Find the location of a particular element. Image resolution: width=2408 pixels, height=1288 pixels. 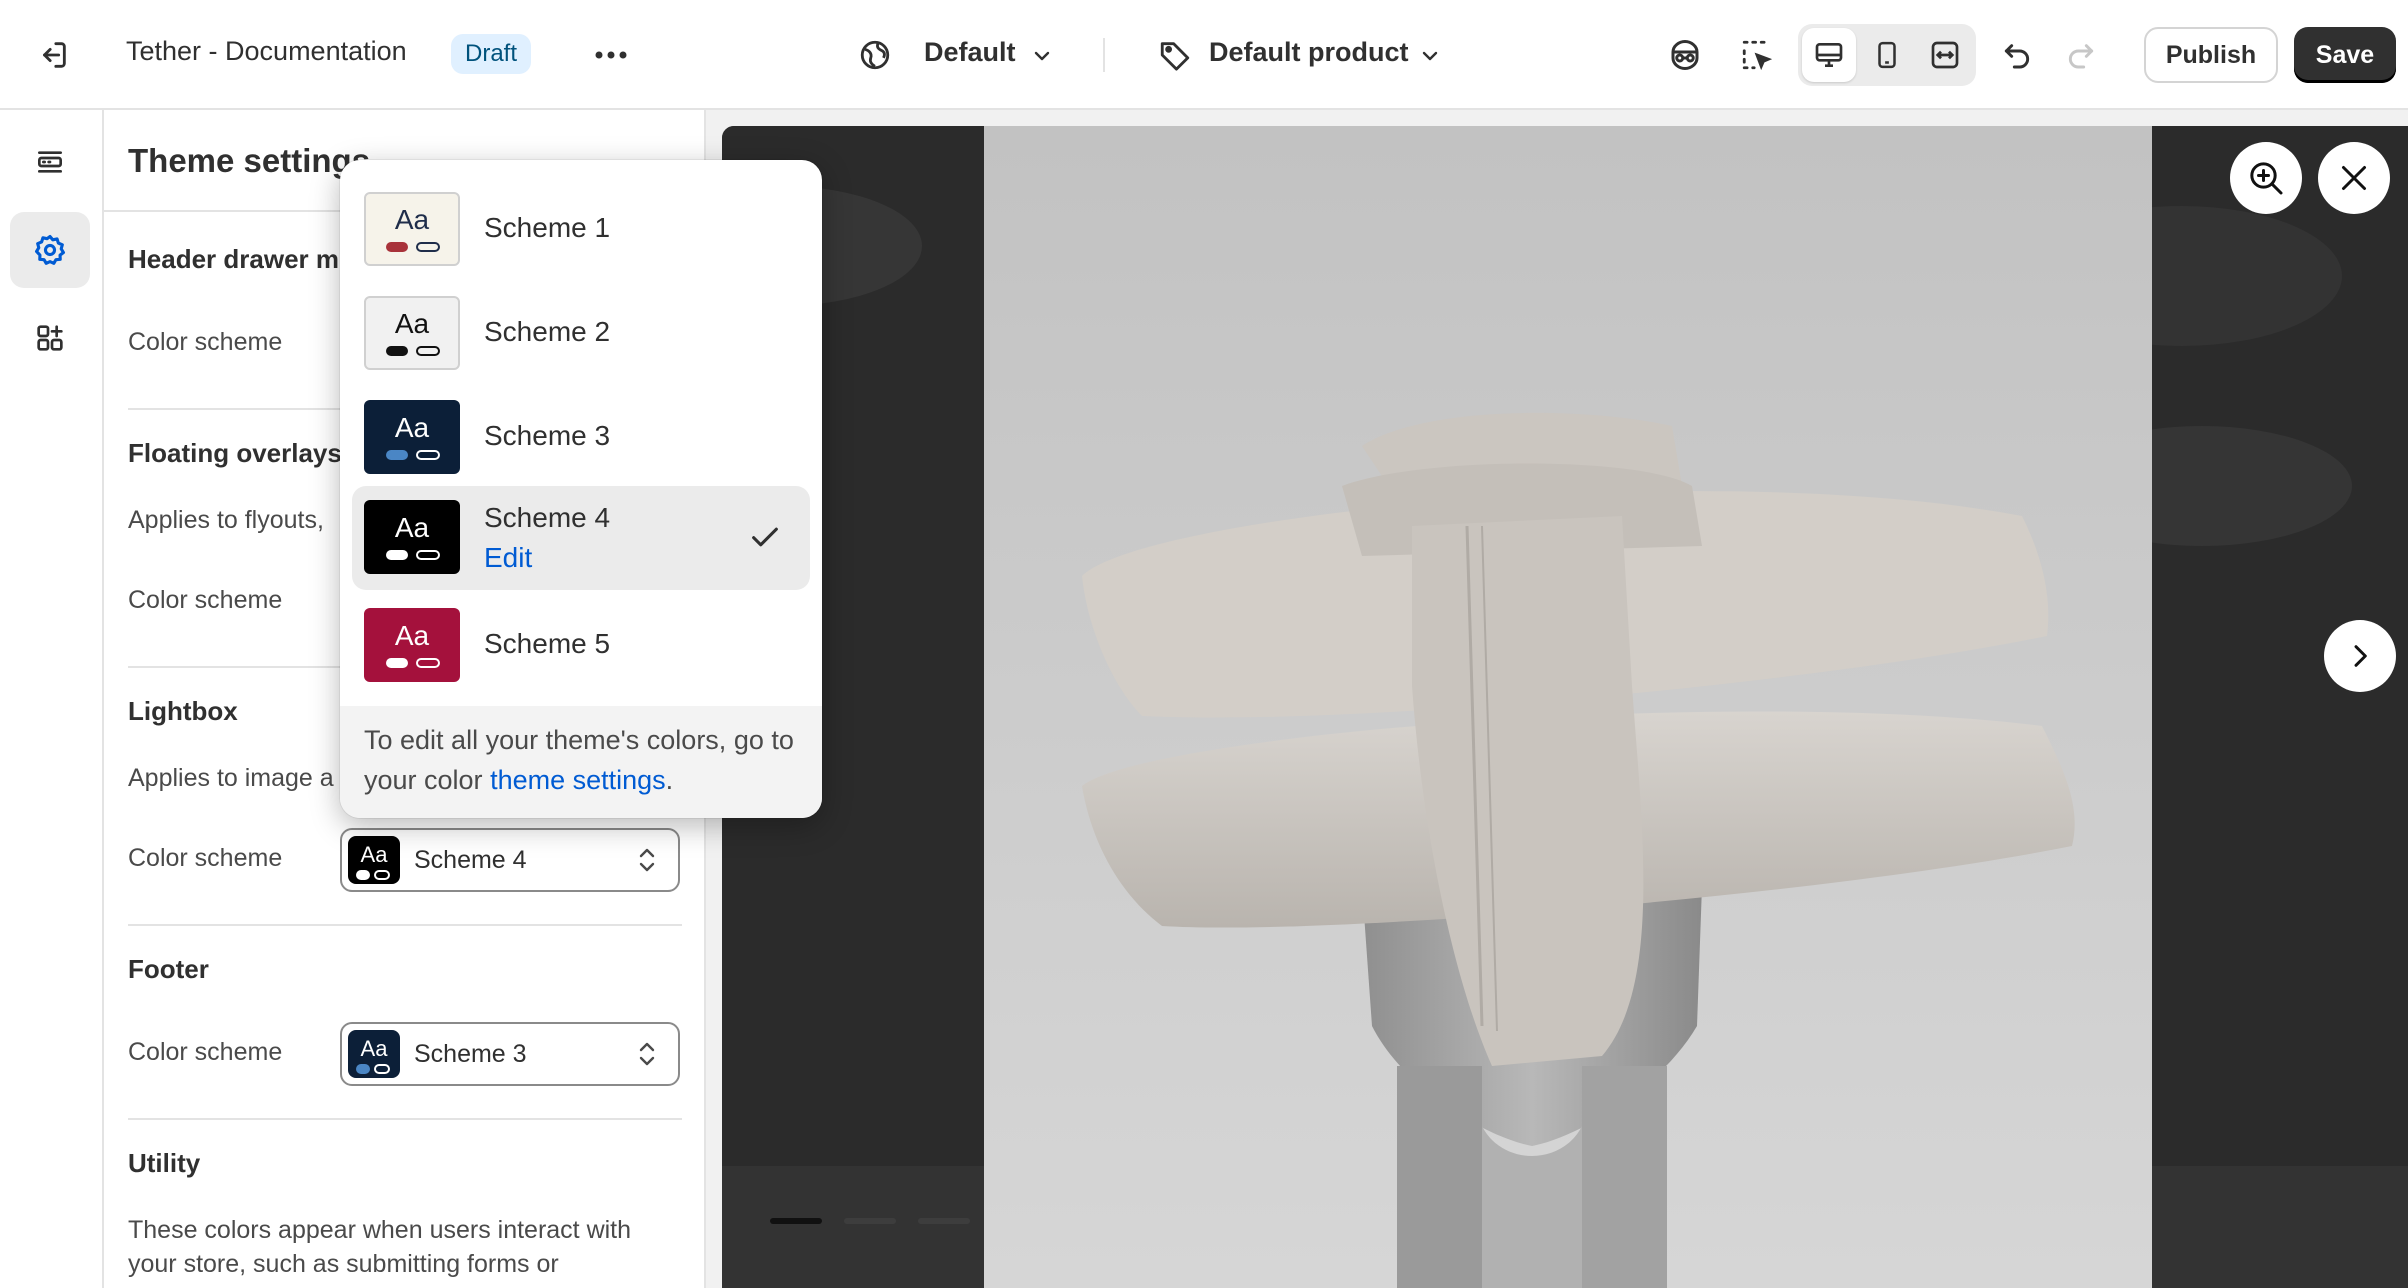

publish-button: Publish is located at coordinates (2211, 55).